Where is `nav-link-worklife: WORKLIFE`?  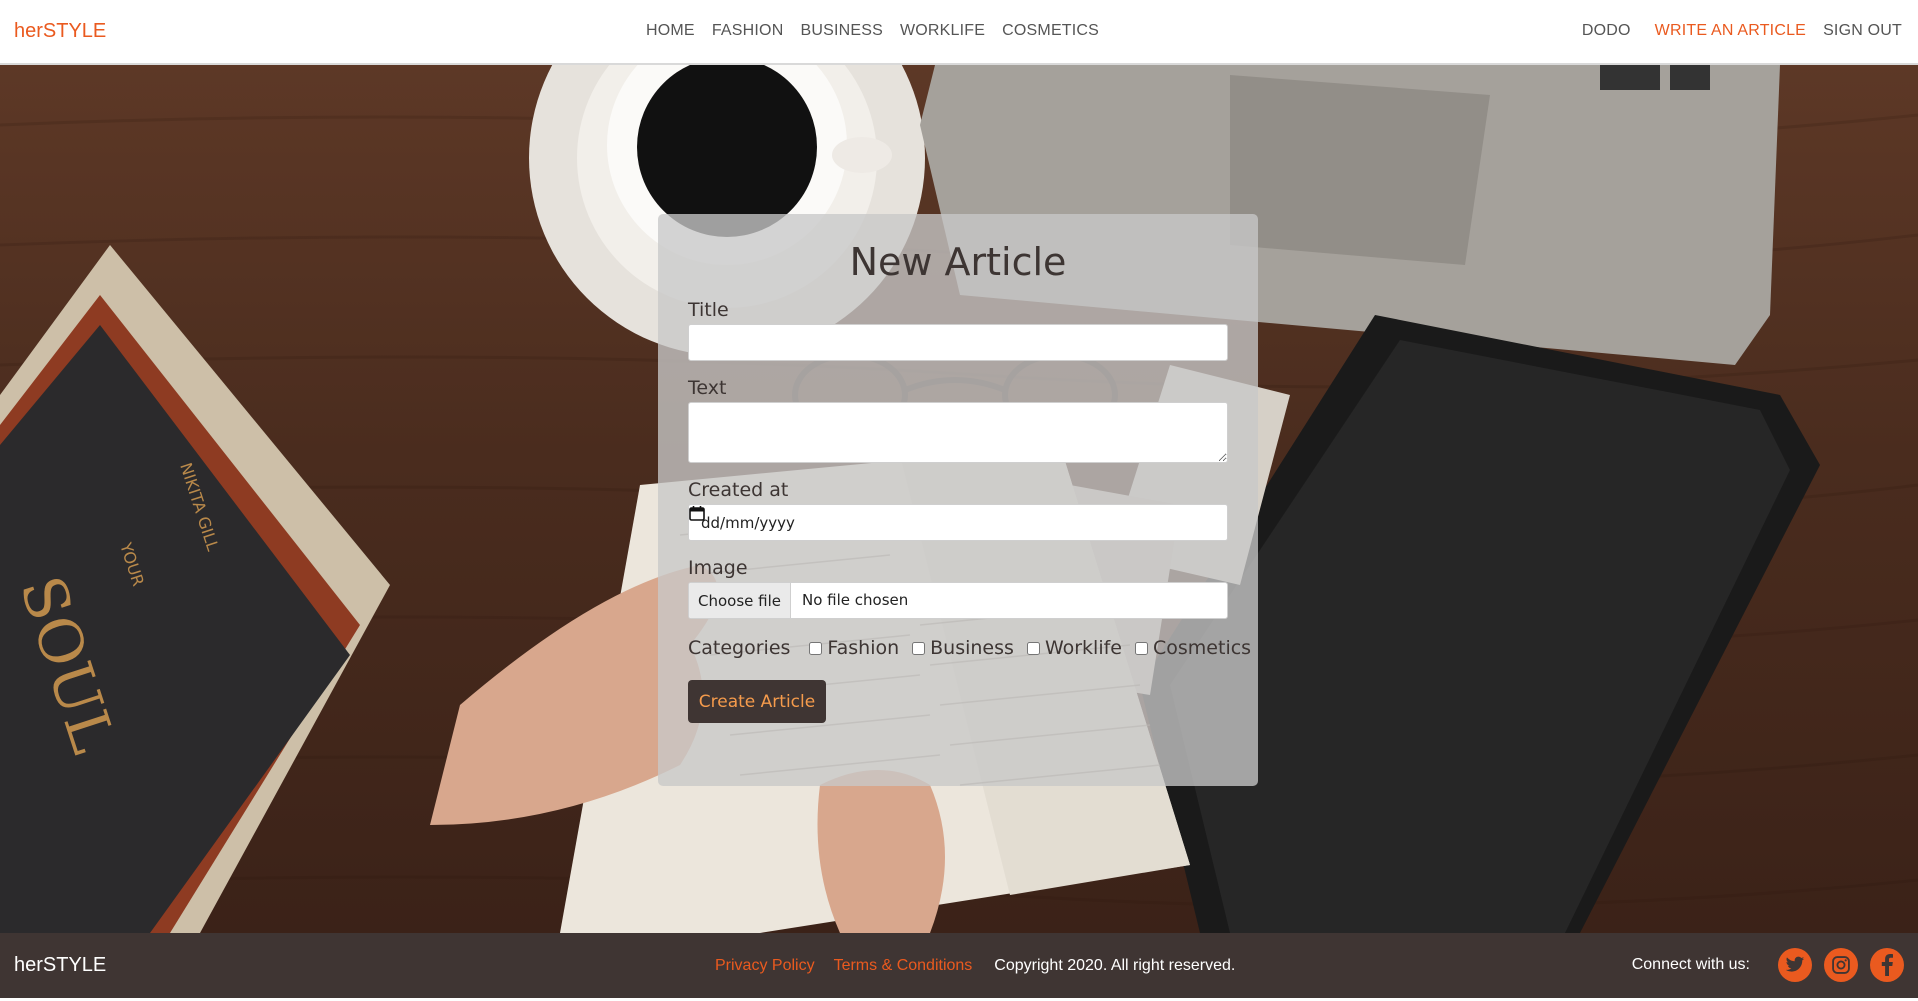 nav-link-worklife: WORKLIFE is located at coordinates (942, 31).